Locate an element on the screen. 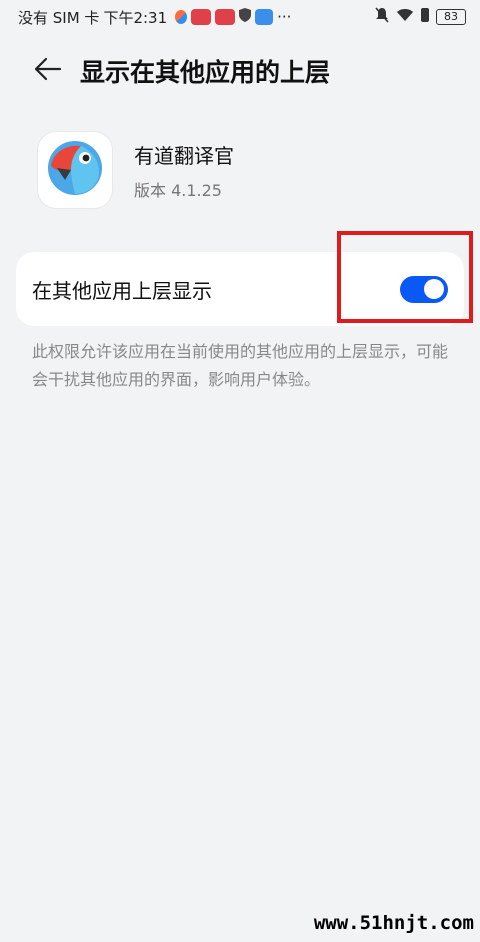 The height and width of the screenshot is (942, 480). notification-icons: ··· is located at coordinates (233, 17).